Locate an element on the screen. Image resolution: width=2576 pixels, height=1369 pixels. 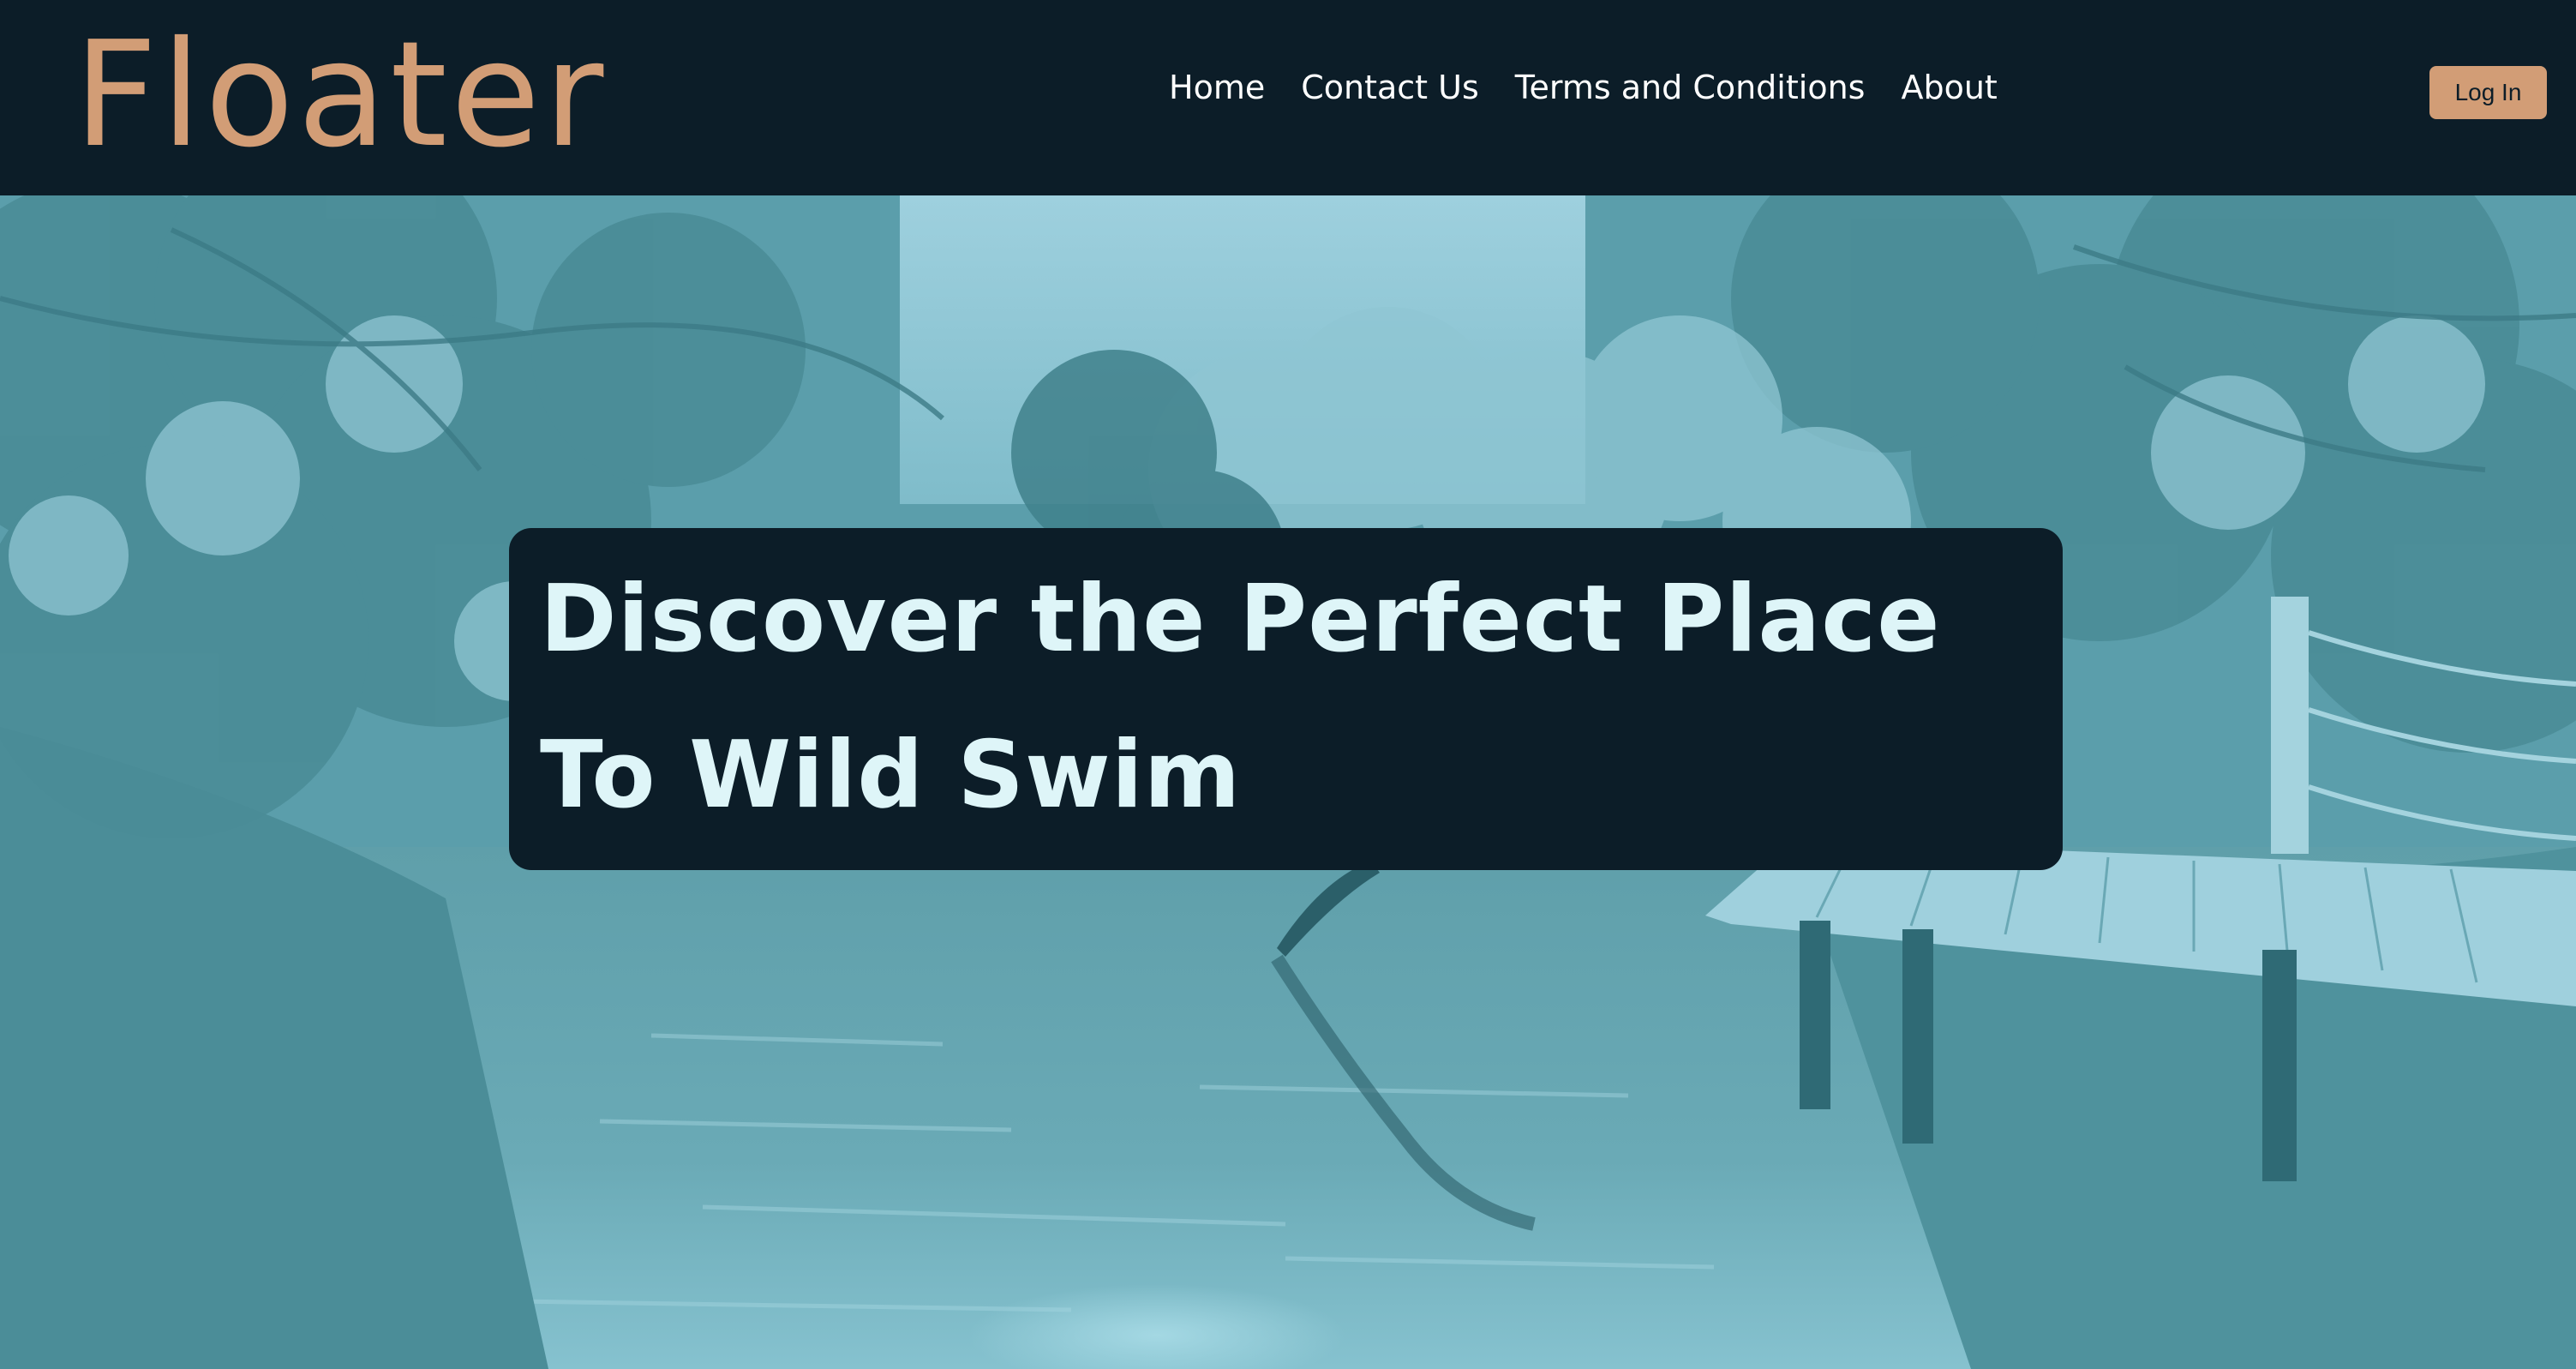
site-logo: Floater is located at coordinates (340, 95).